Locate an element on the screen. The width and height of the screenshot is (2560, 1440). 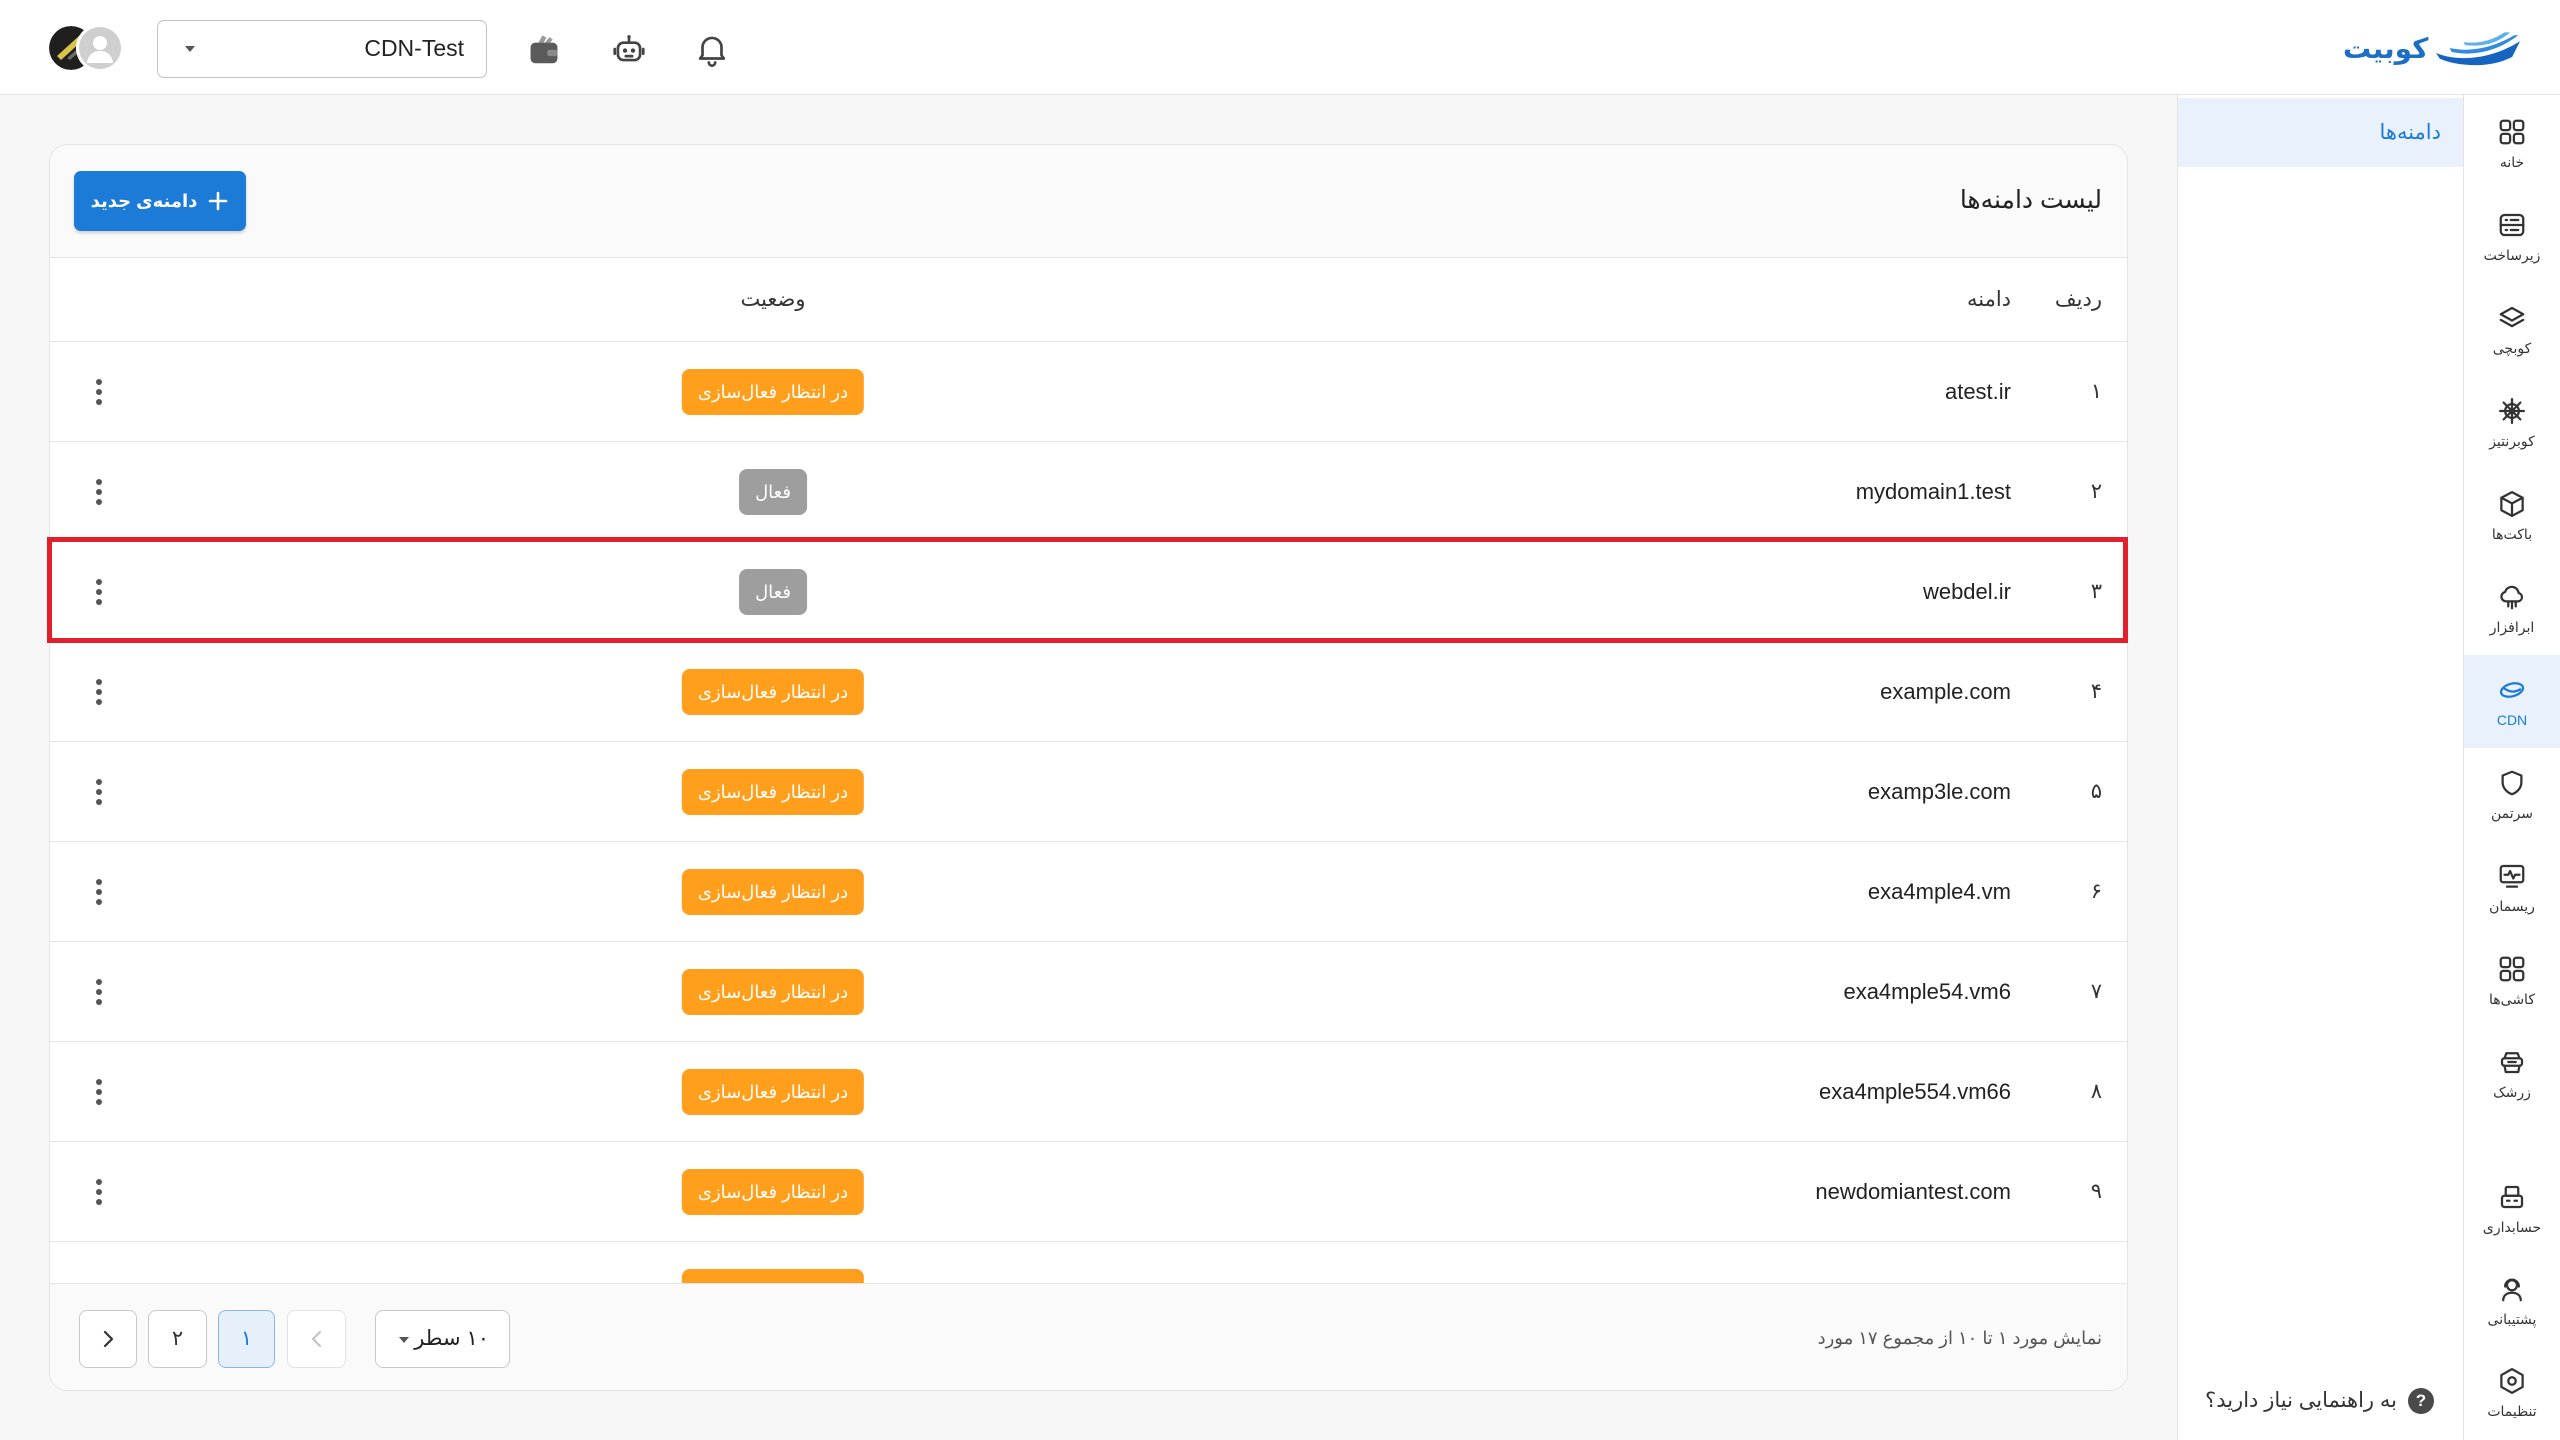
row-domain: exa4mple554.vm66 is located at coordinates (1915, 1092).